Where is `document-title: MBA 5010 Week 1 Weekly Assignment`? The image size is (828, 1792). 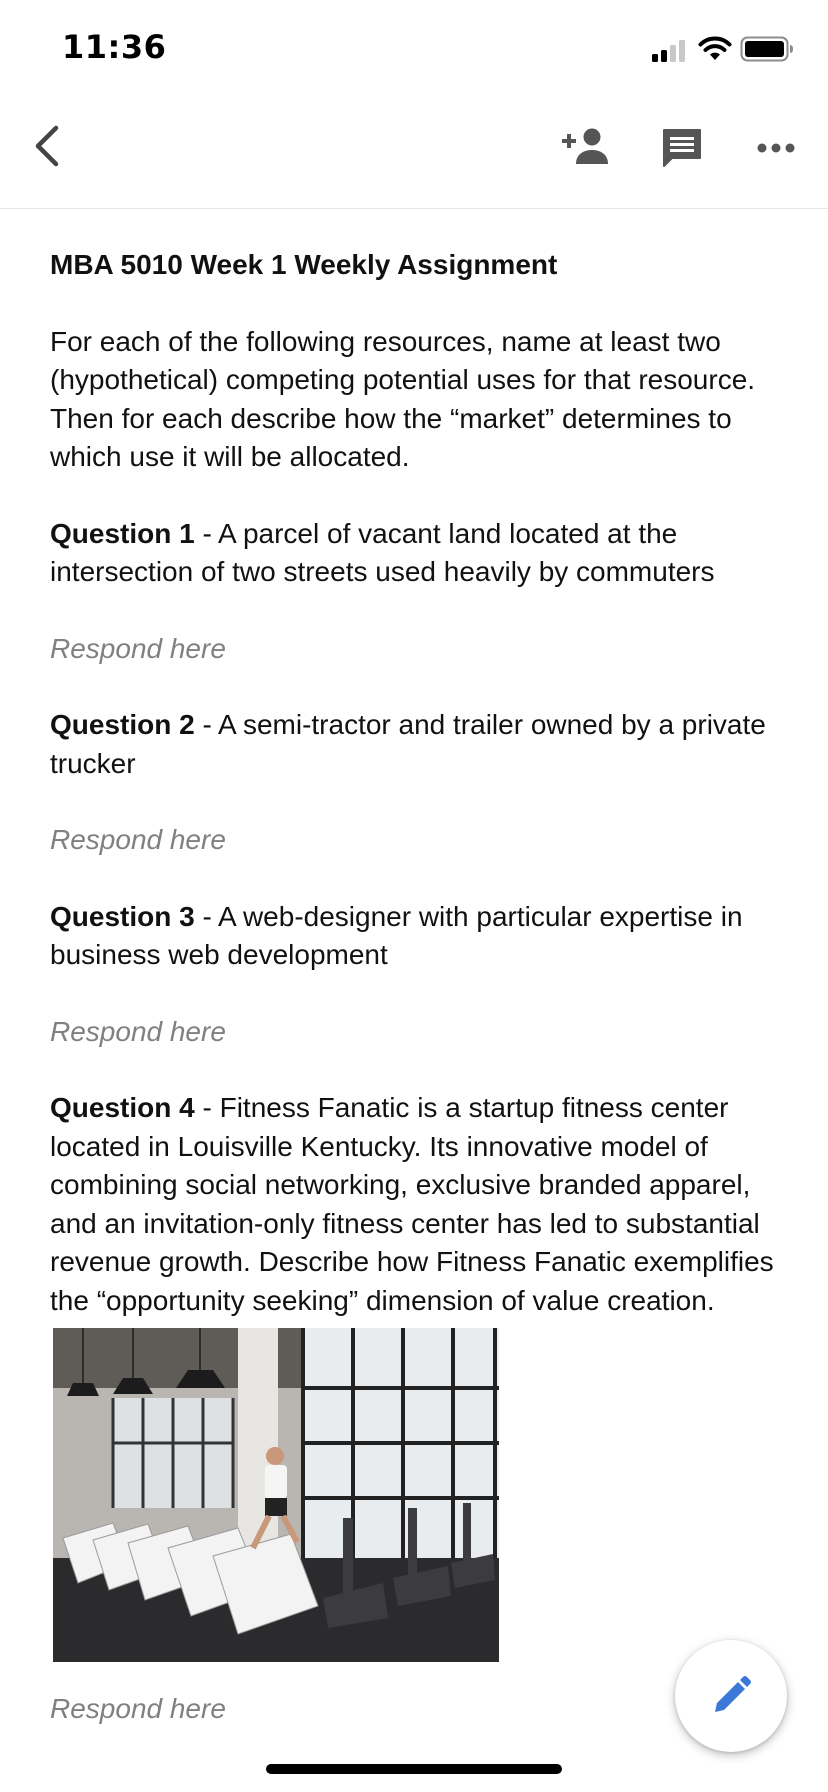
document-title: MBA 5010 Week 1 Weekly Assignment is located at coordinates (304, 264).